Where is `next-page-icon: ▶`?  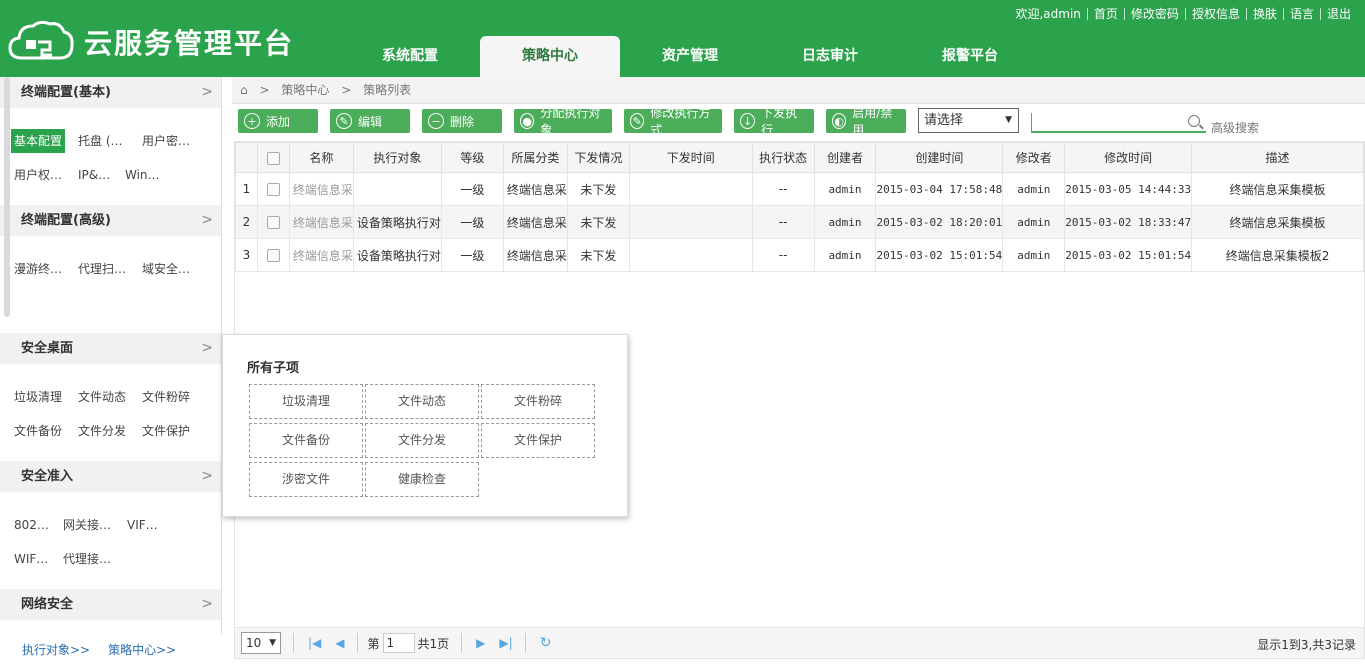
next-page-icon: ▶ is located at coordinates (480, 643).